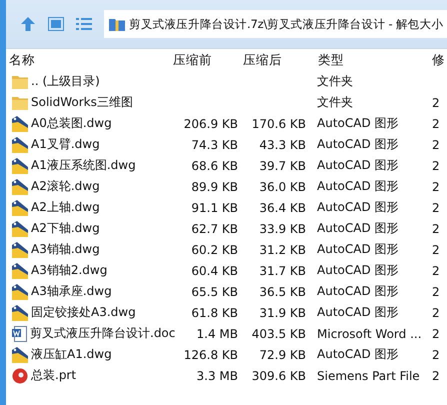  What do you see at coordinates (217, 375) in the screenshot?
I see `size-cell-text: 3.3 MB` at bounding box center [217, 375].